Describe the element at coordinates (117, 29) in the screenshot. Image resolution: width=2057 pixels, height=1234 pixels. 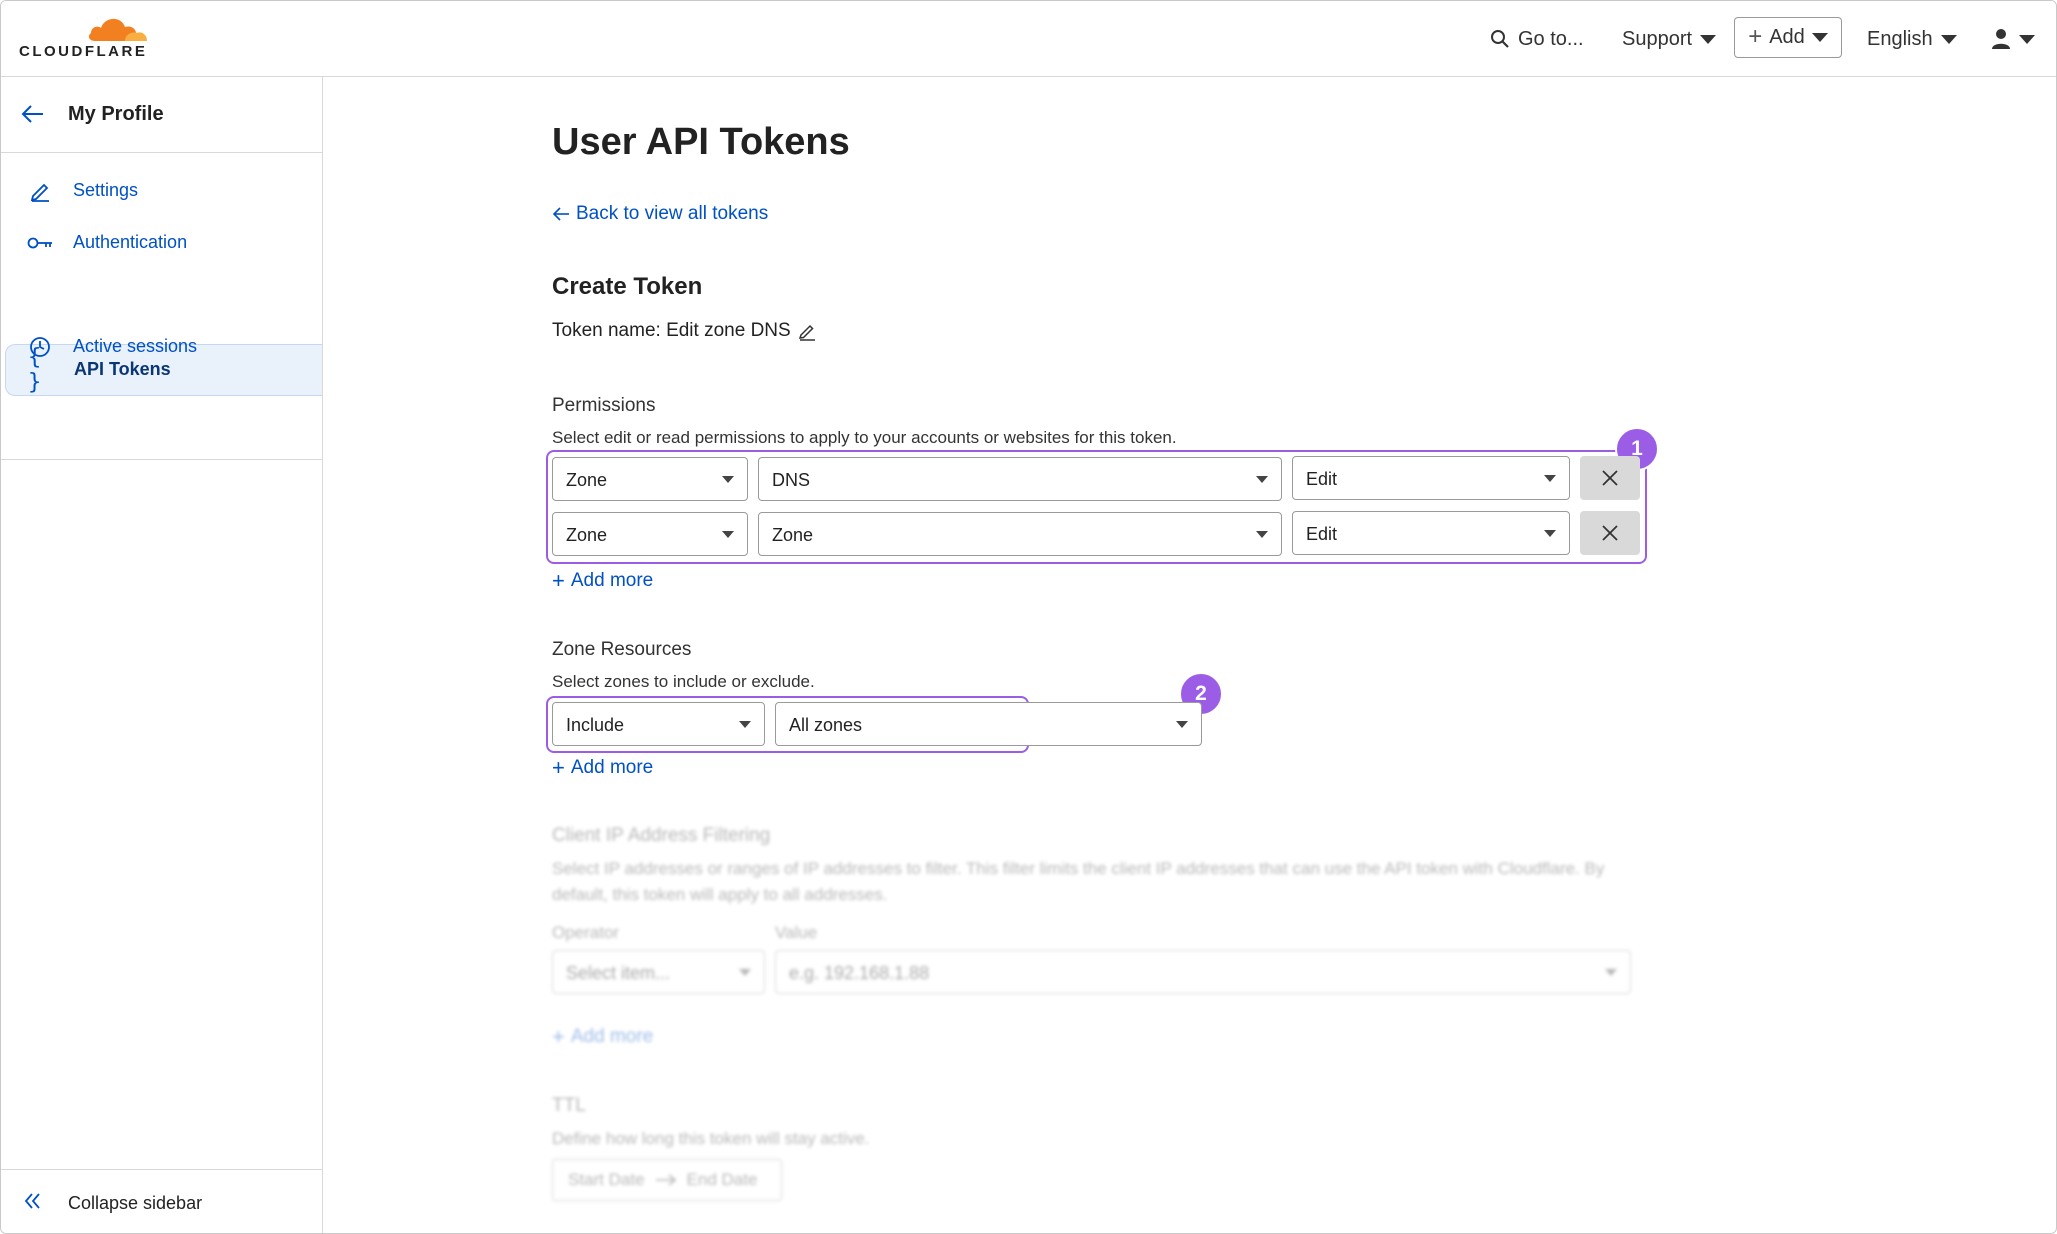
I see `cloud-logo-icon` at that location.